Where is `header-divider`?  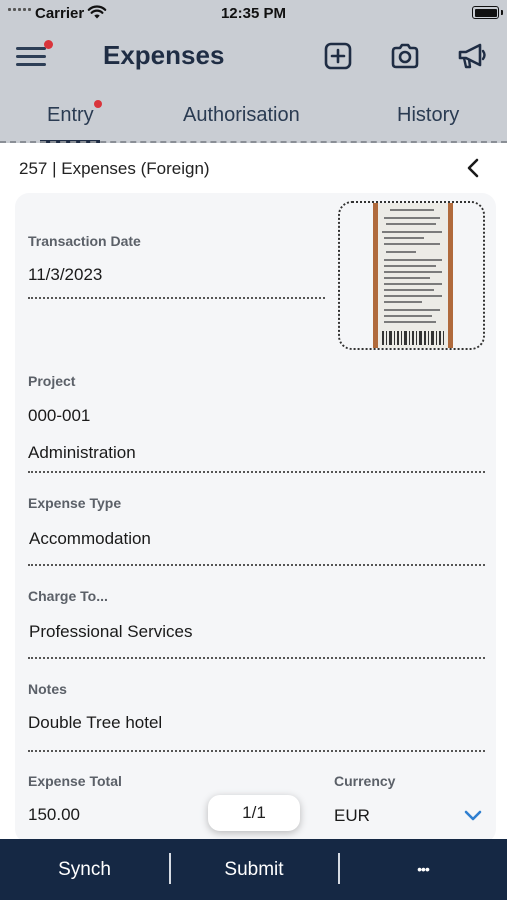 header-divider is located at coordinates (253, 142).